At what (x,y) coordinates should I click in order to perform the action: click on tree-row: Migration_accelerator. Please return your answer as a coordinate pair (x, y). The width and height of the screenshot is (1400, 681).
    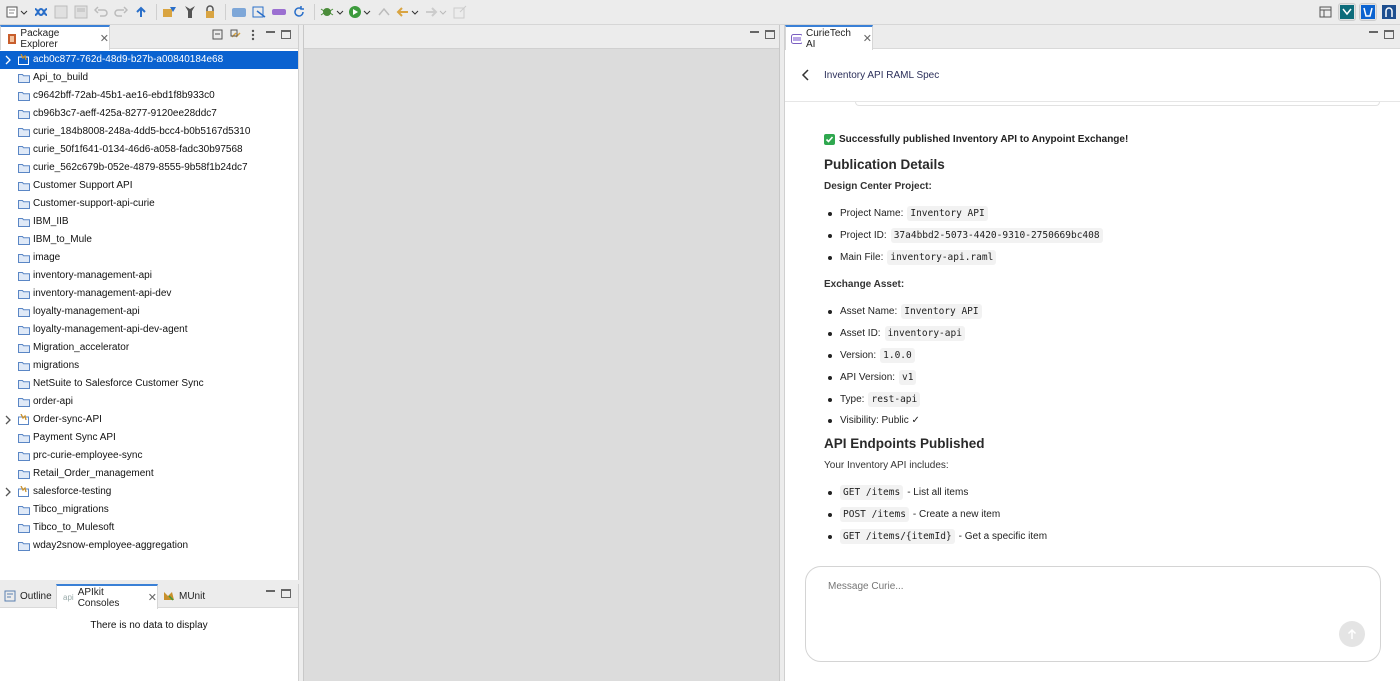
    Looking at the image, I should click on (149, 348).